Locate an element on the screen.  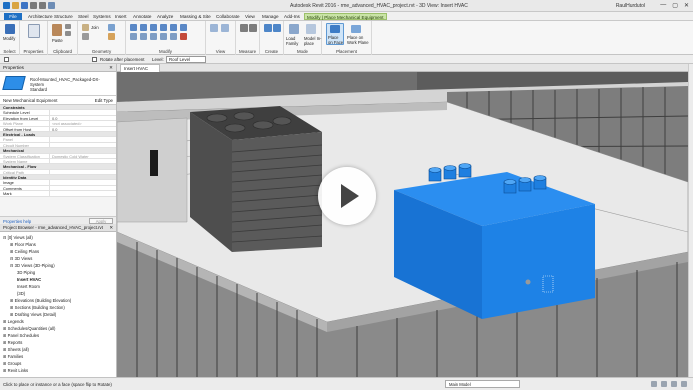
browser-tree-item: ⊞ Ceiling Plans is located at coordinates (24, 251).